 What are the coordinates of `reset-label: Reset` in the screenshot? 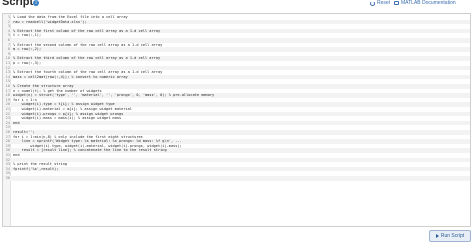 It's located at (384, 3).